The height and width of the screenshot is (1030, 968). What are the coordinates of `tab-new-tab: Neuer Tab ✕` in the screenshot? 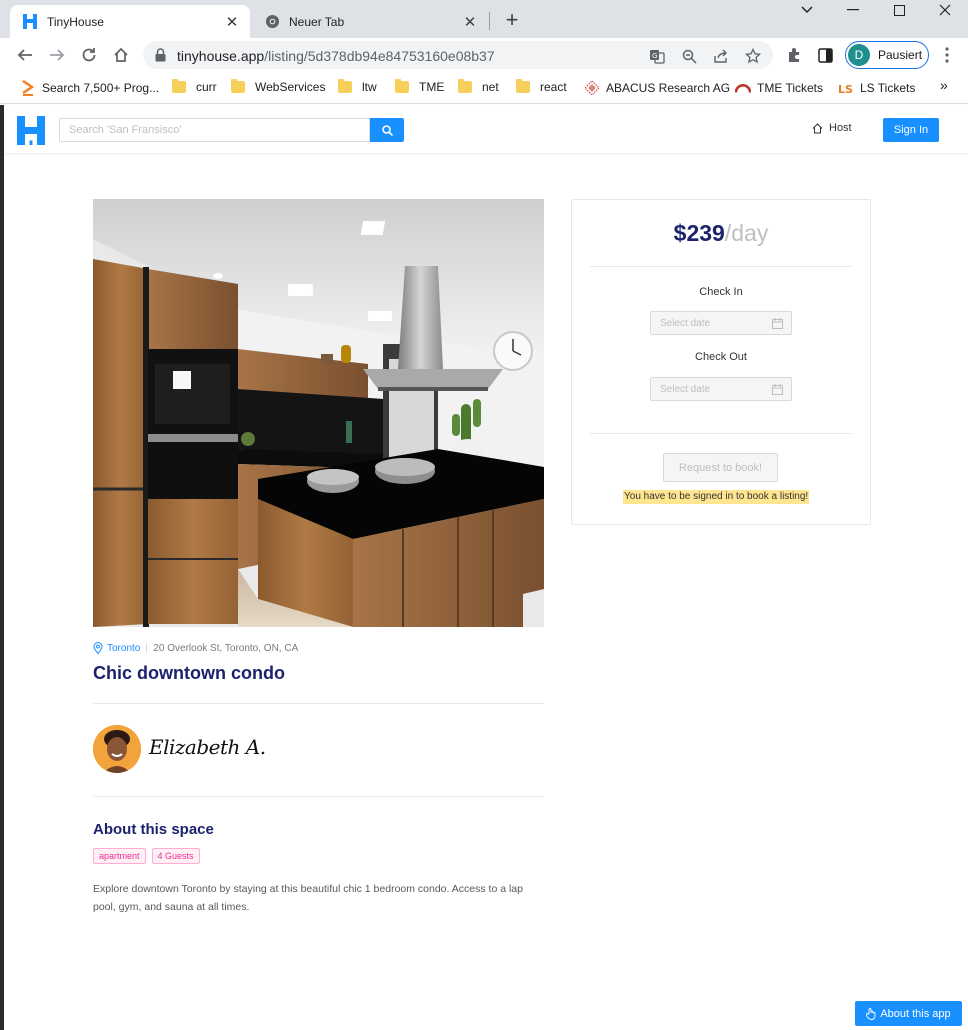 It's located at (370, 21).